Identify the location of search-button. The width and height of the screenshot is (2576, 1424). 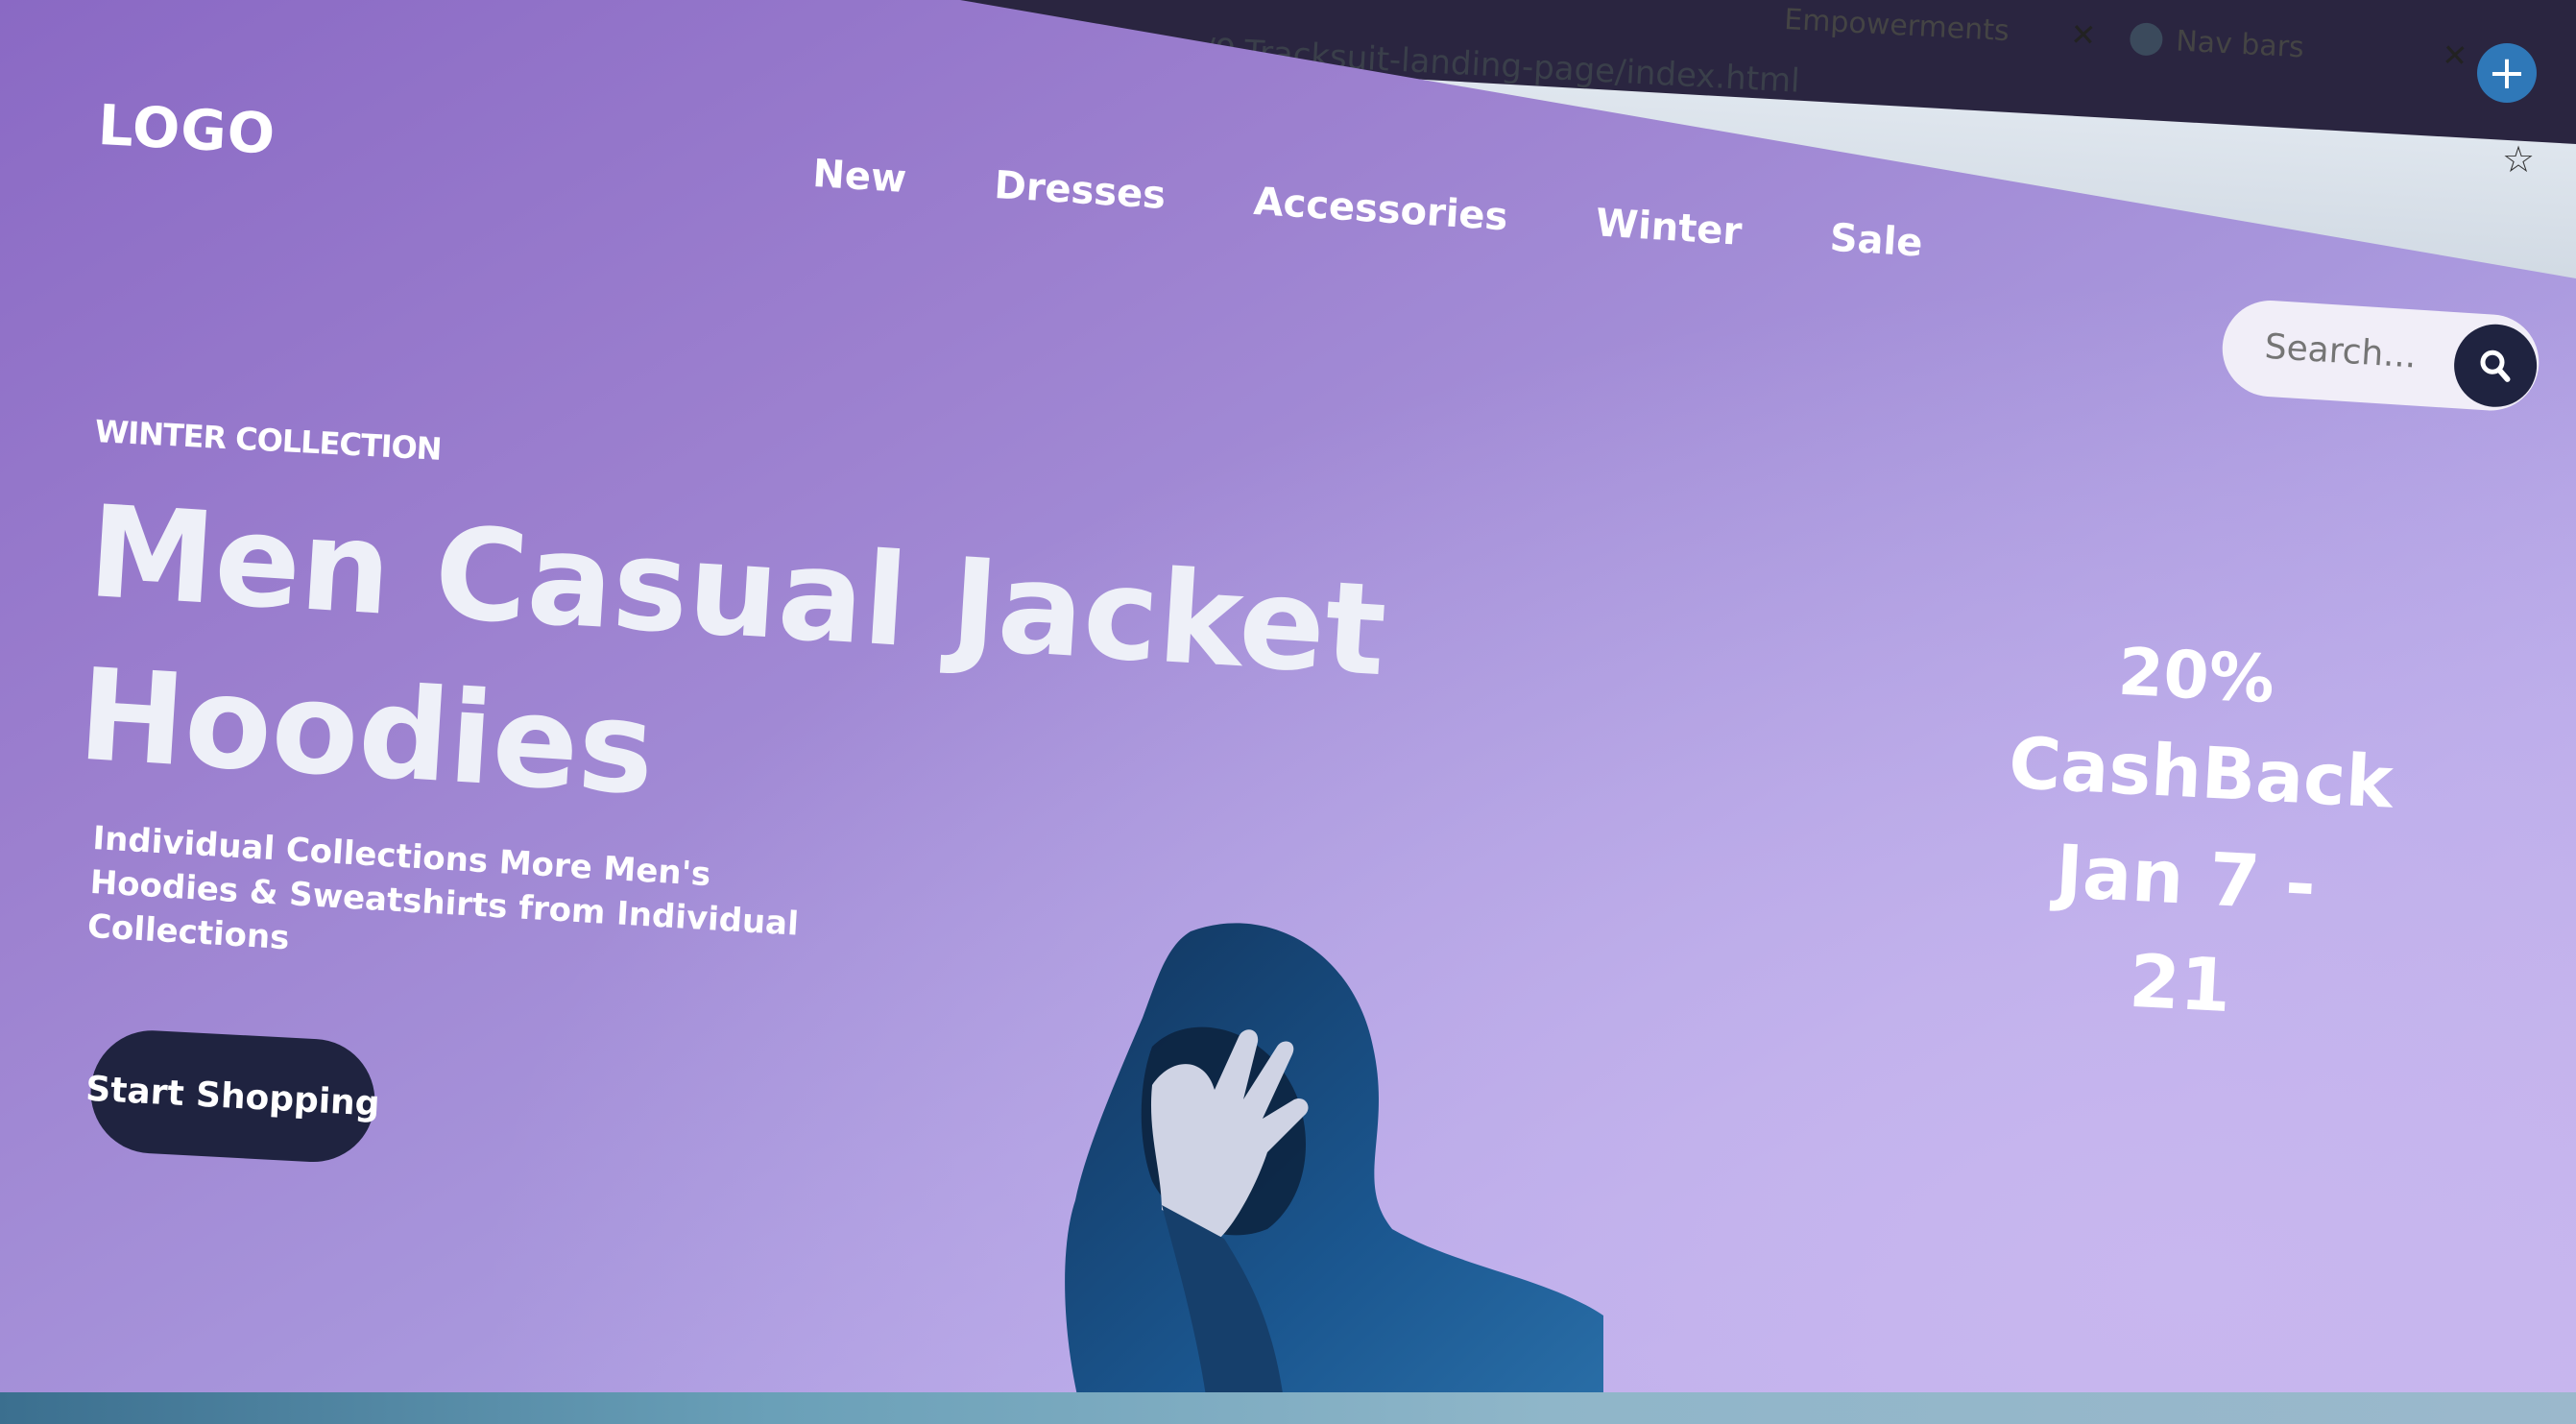
(2495, 366).